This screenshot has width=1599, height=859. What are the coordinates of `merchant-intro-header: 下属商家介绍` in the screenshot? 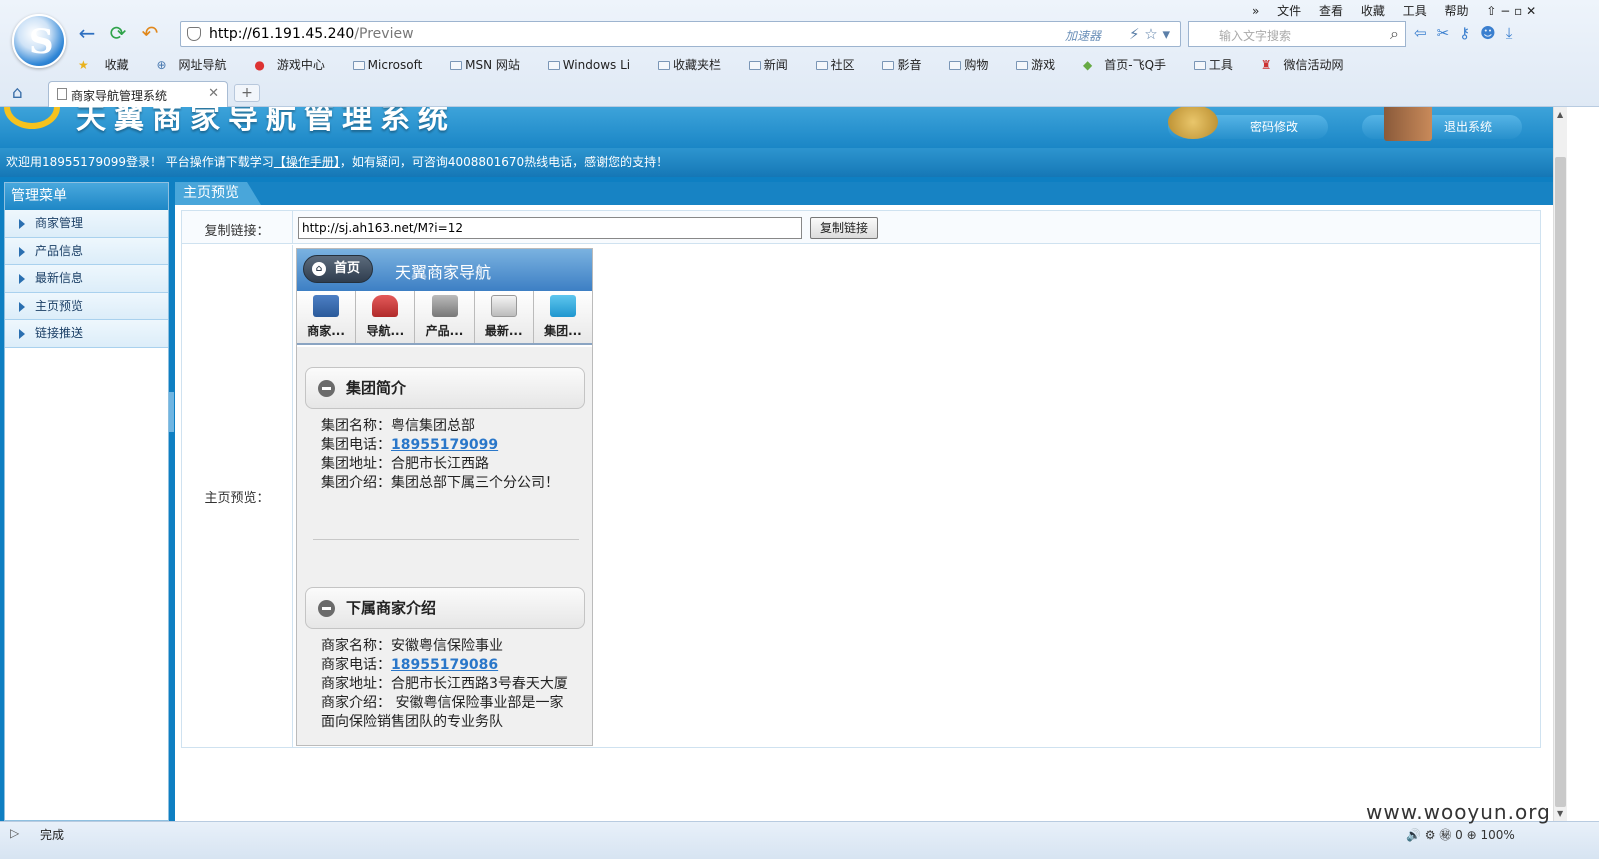 It's located at (445, 608).